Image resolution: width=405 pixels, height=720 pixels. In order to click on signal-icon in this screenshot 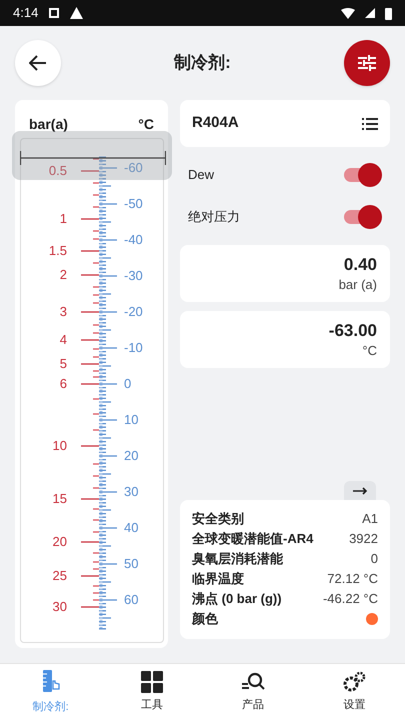, I will do `click(370, 13)`.